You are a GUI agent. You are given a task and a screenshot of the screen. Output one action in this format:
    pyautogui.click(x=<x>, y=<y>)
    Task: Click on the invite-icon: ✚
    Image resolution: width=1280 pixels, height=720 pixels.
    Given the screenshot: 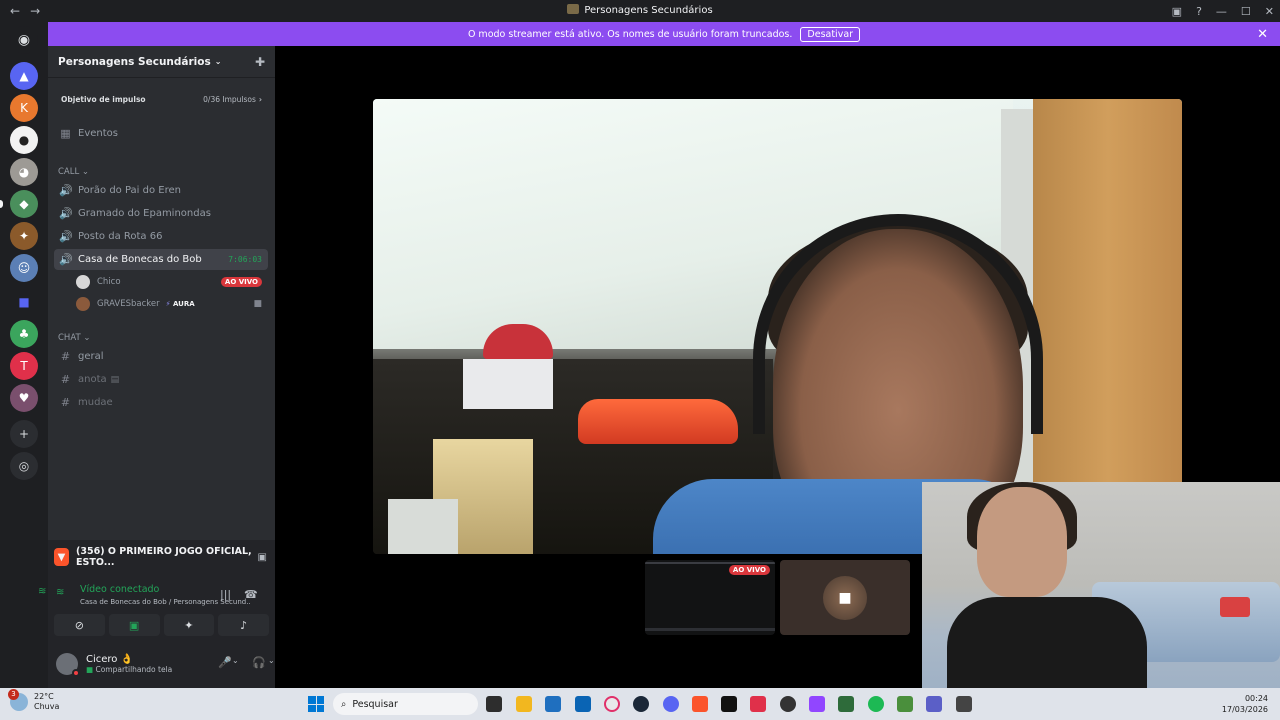 What is the action you would take?
    pyautogui.click(x=260, y=62)
    